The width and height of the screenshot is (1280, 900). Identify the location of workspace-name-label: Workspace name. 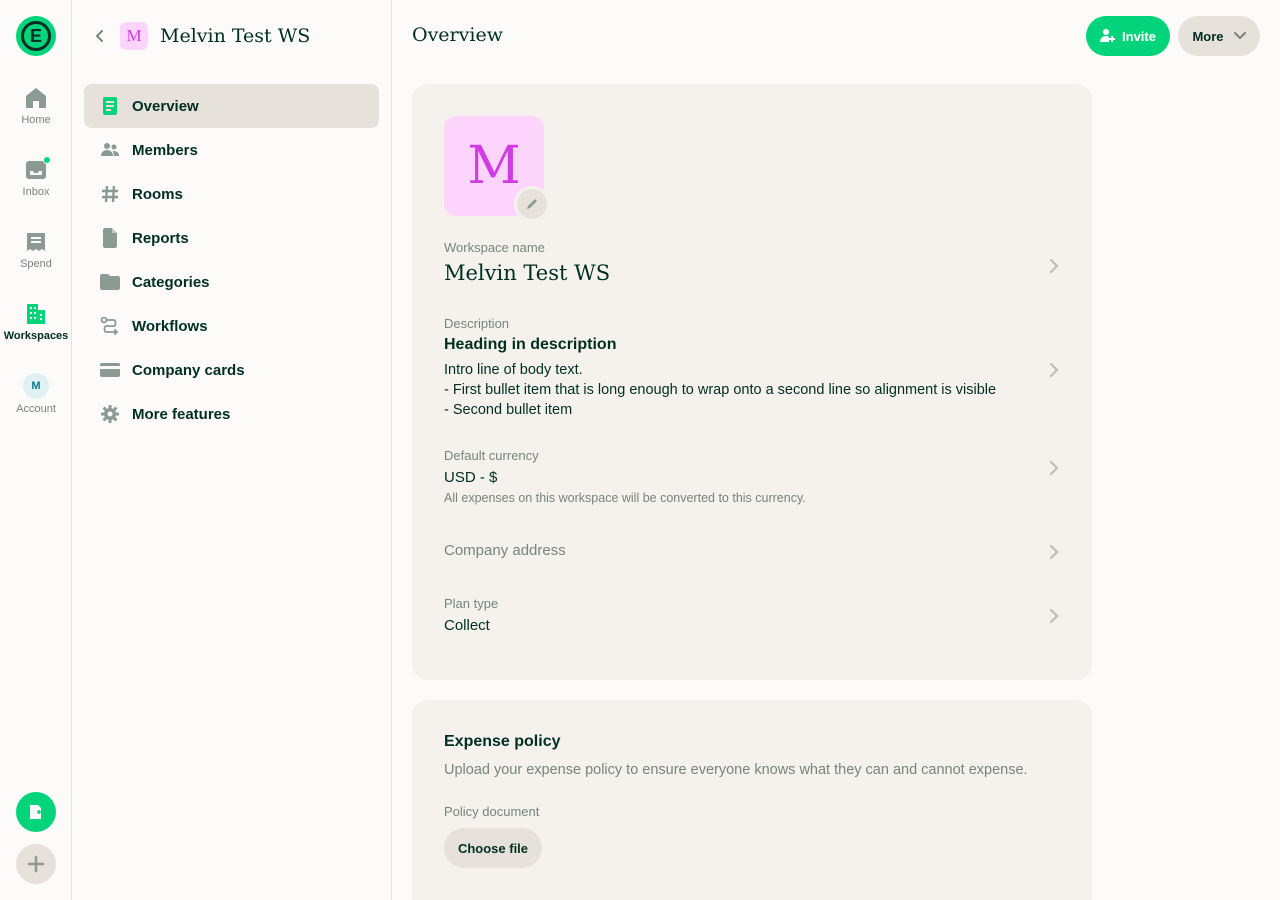
(494, 247).